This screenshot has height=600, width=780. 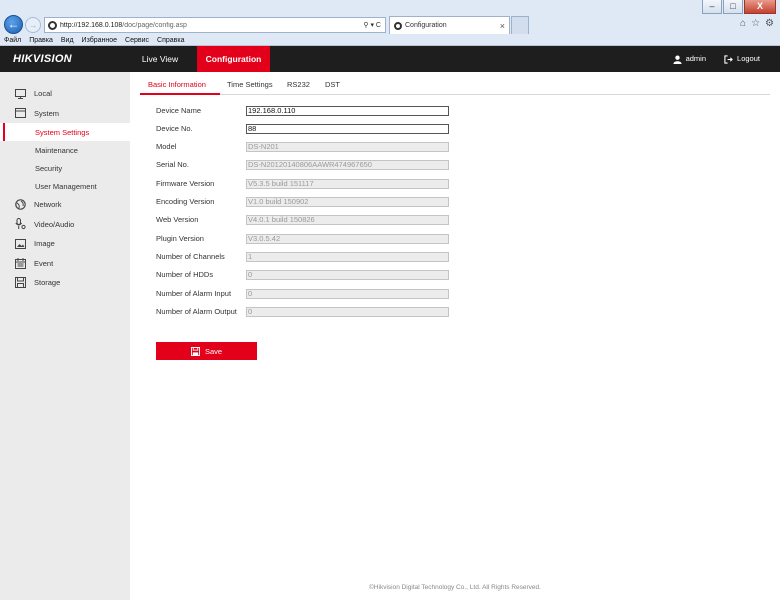 What do you see at coordinates (20, 244) in the screenshot?
I see `image-icon` at bounding box center [20, 244].